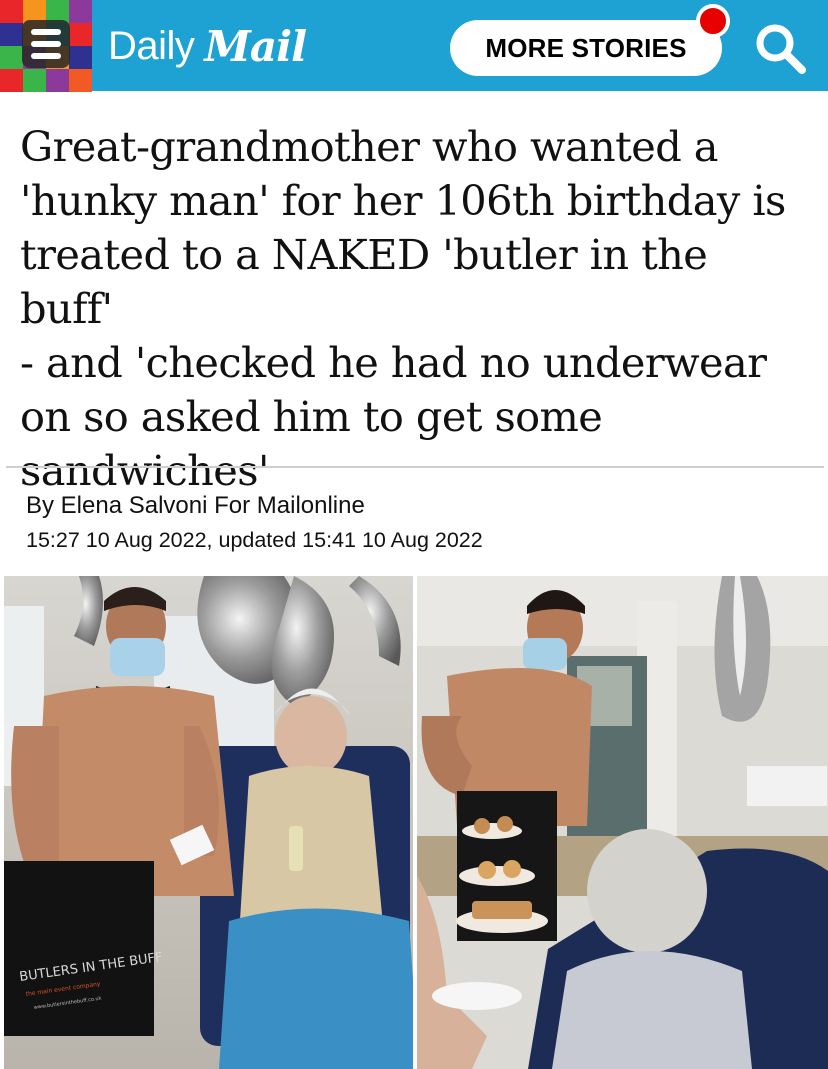  What do you see at coordinates (586, 48) in the screenshot?
I see `more-stories-button: MORE STORIES` at bounding box center [586, 48].